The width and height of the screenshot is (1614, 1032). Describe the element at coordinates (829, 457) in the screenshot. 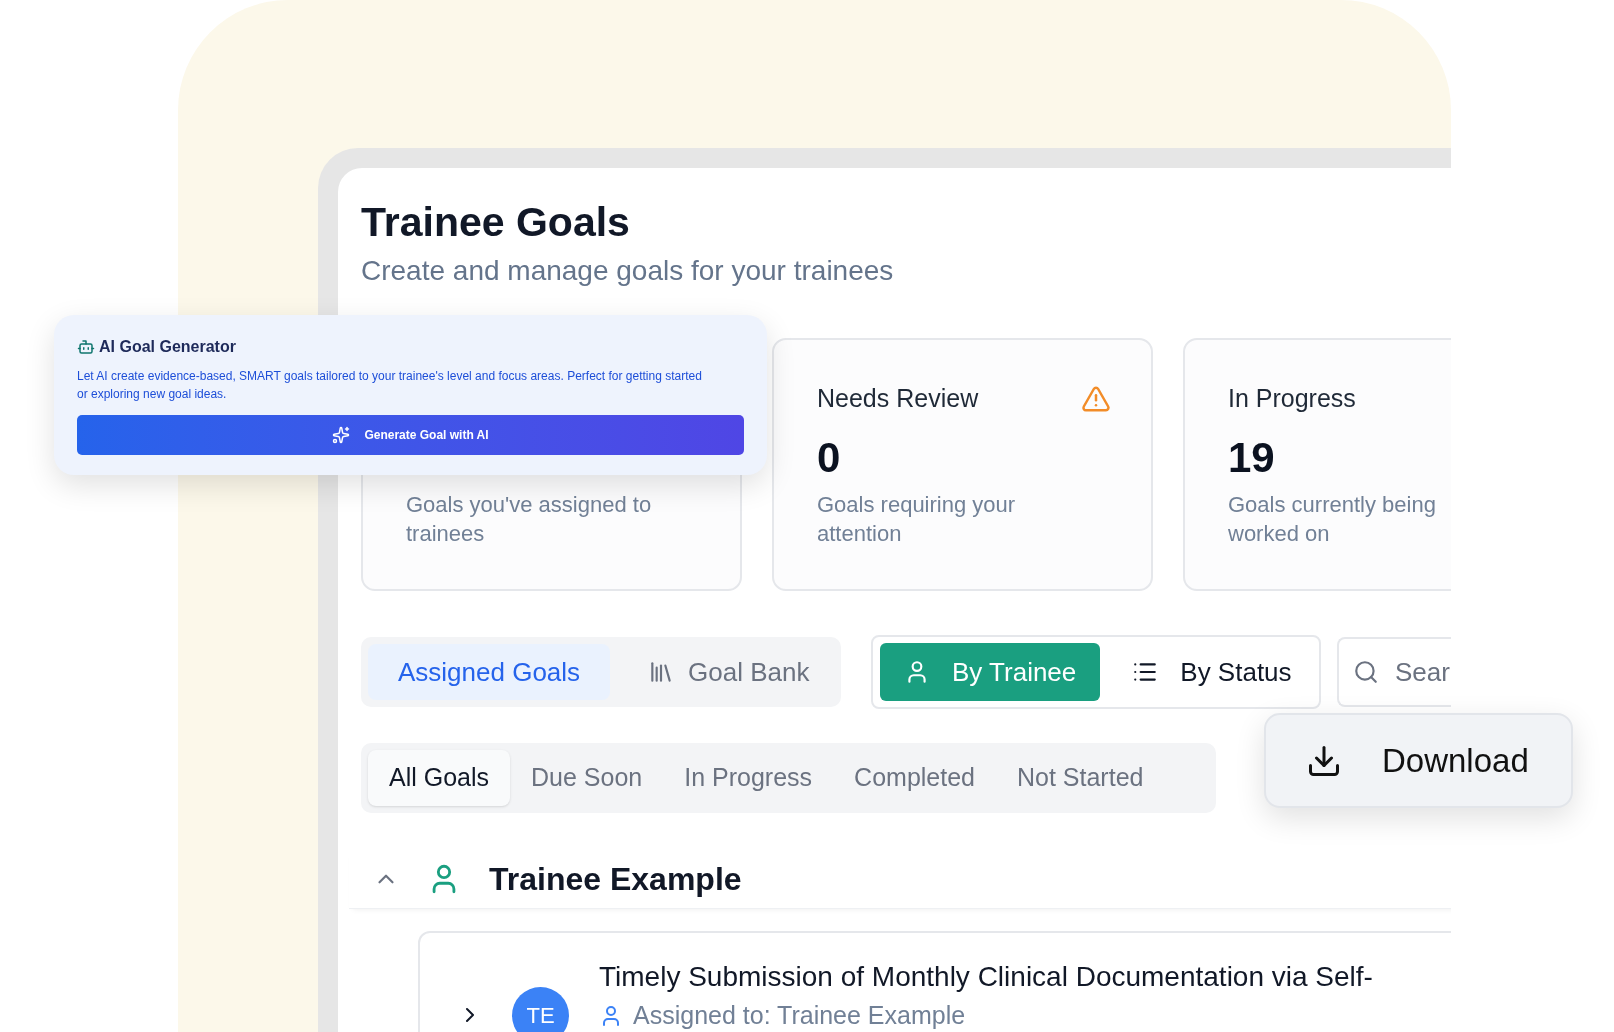

I see `card-value: 0` at that location.